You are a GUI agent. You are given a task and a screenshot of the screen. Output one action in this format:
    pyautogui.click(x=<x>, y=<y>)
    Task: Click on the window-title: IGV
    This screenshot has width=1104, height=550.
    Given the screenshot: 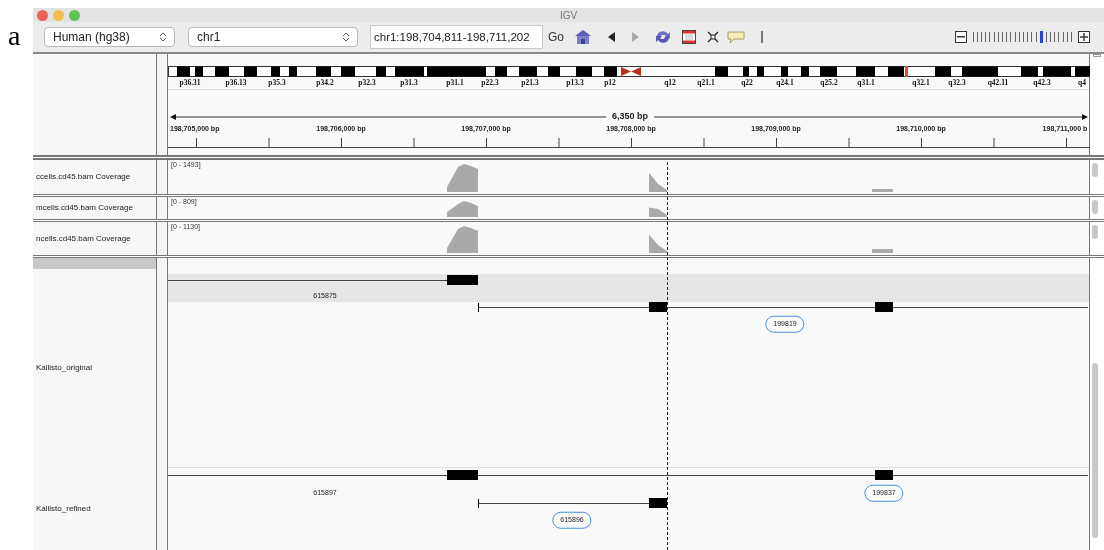 What is the action you would take?
    pyautogui.click(x=568, y=16)
    